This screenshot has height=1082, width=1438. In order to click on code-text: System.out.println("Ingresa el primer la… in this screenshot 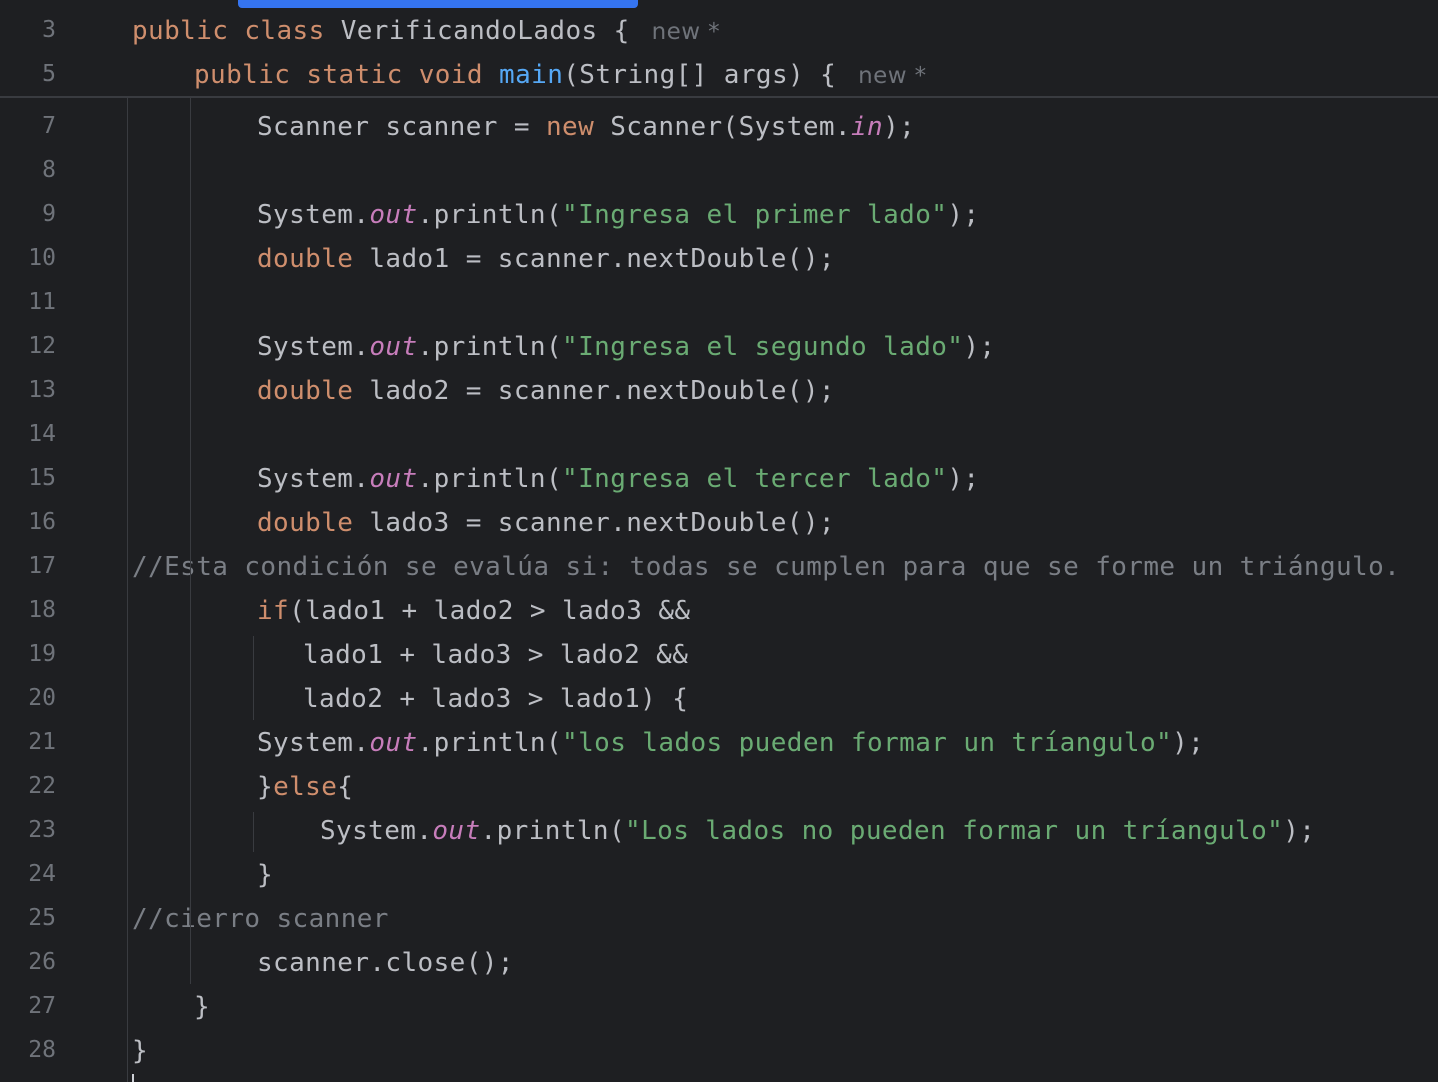, I will do `click(618, 215)`.